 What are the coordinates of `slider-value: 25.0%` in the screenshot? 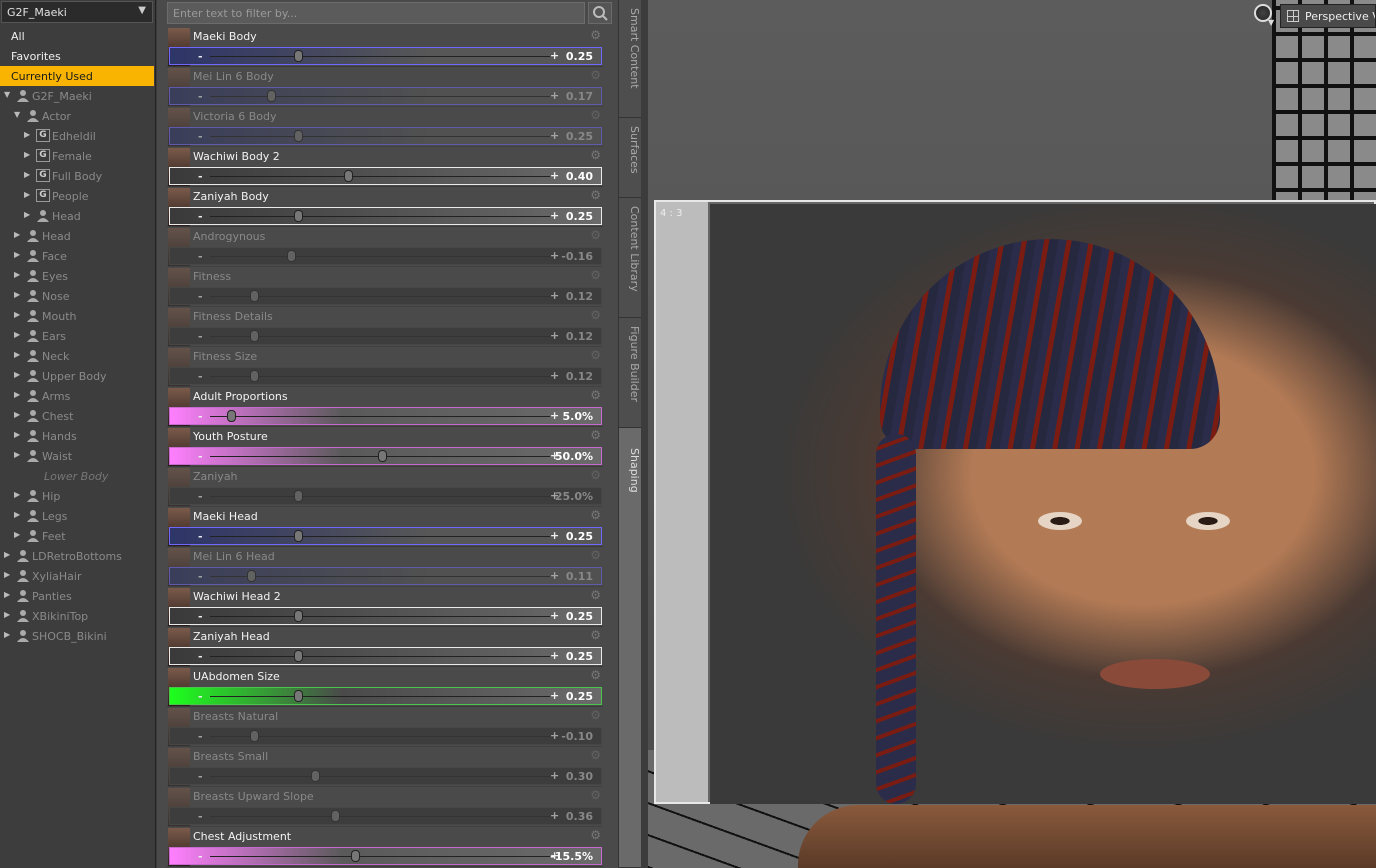 It's located at (574, 496).